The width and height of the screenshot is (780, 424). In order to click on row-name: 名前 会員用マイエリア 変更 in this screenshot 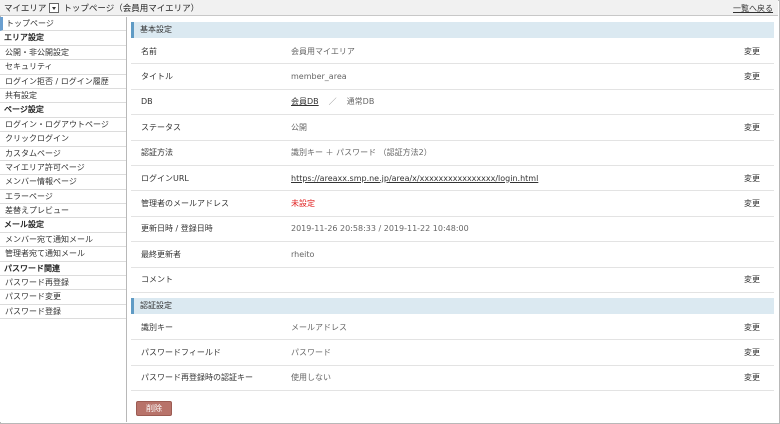, I will do `click(452, 52)`.